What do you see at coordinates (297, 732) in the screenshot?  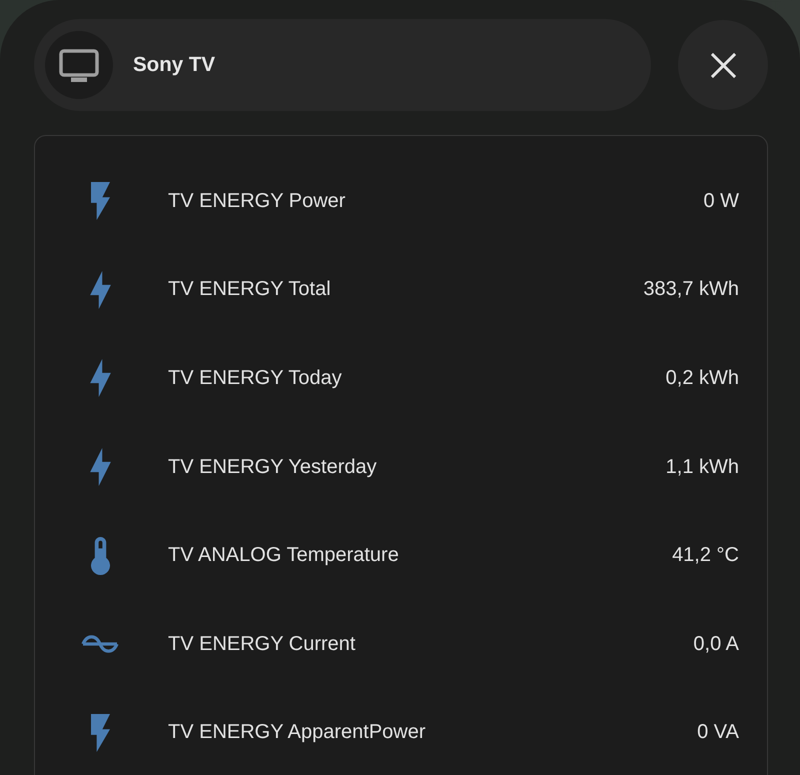 I see `entity-name: TV ENERGY ApparentPower` at bounding box center [297, 732].